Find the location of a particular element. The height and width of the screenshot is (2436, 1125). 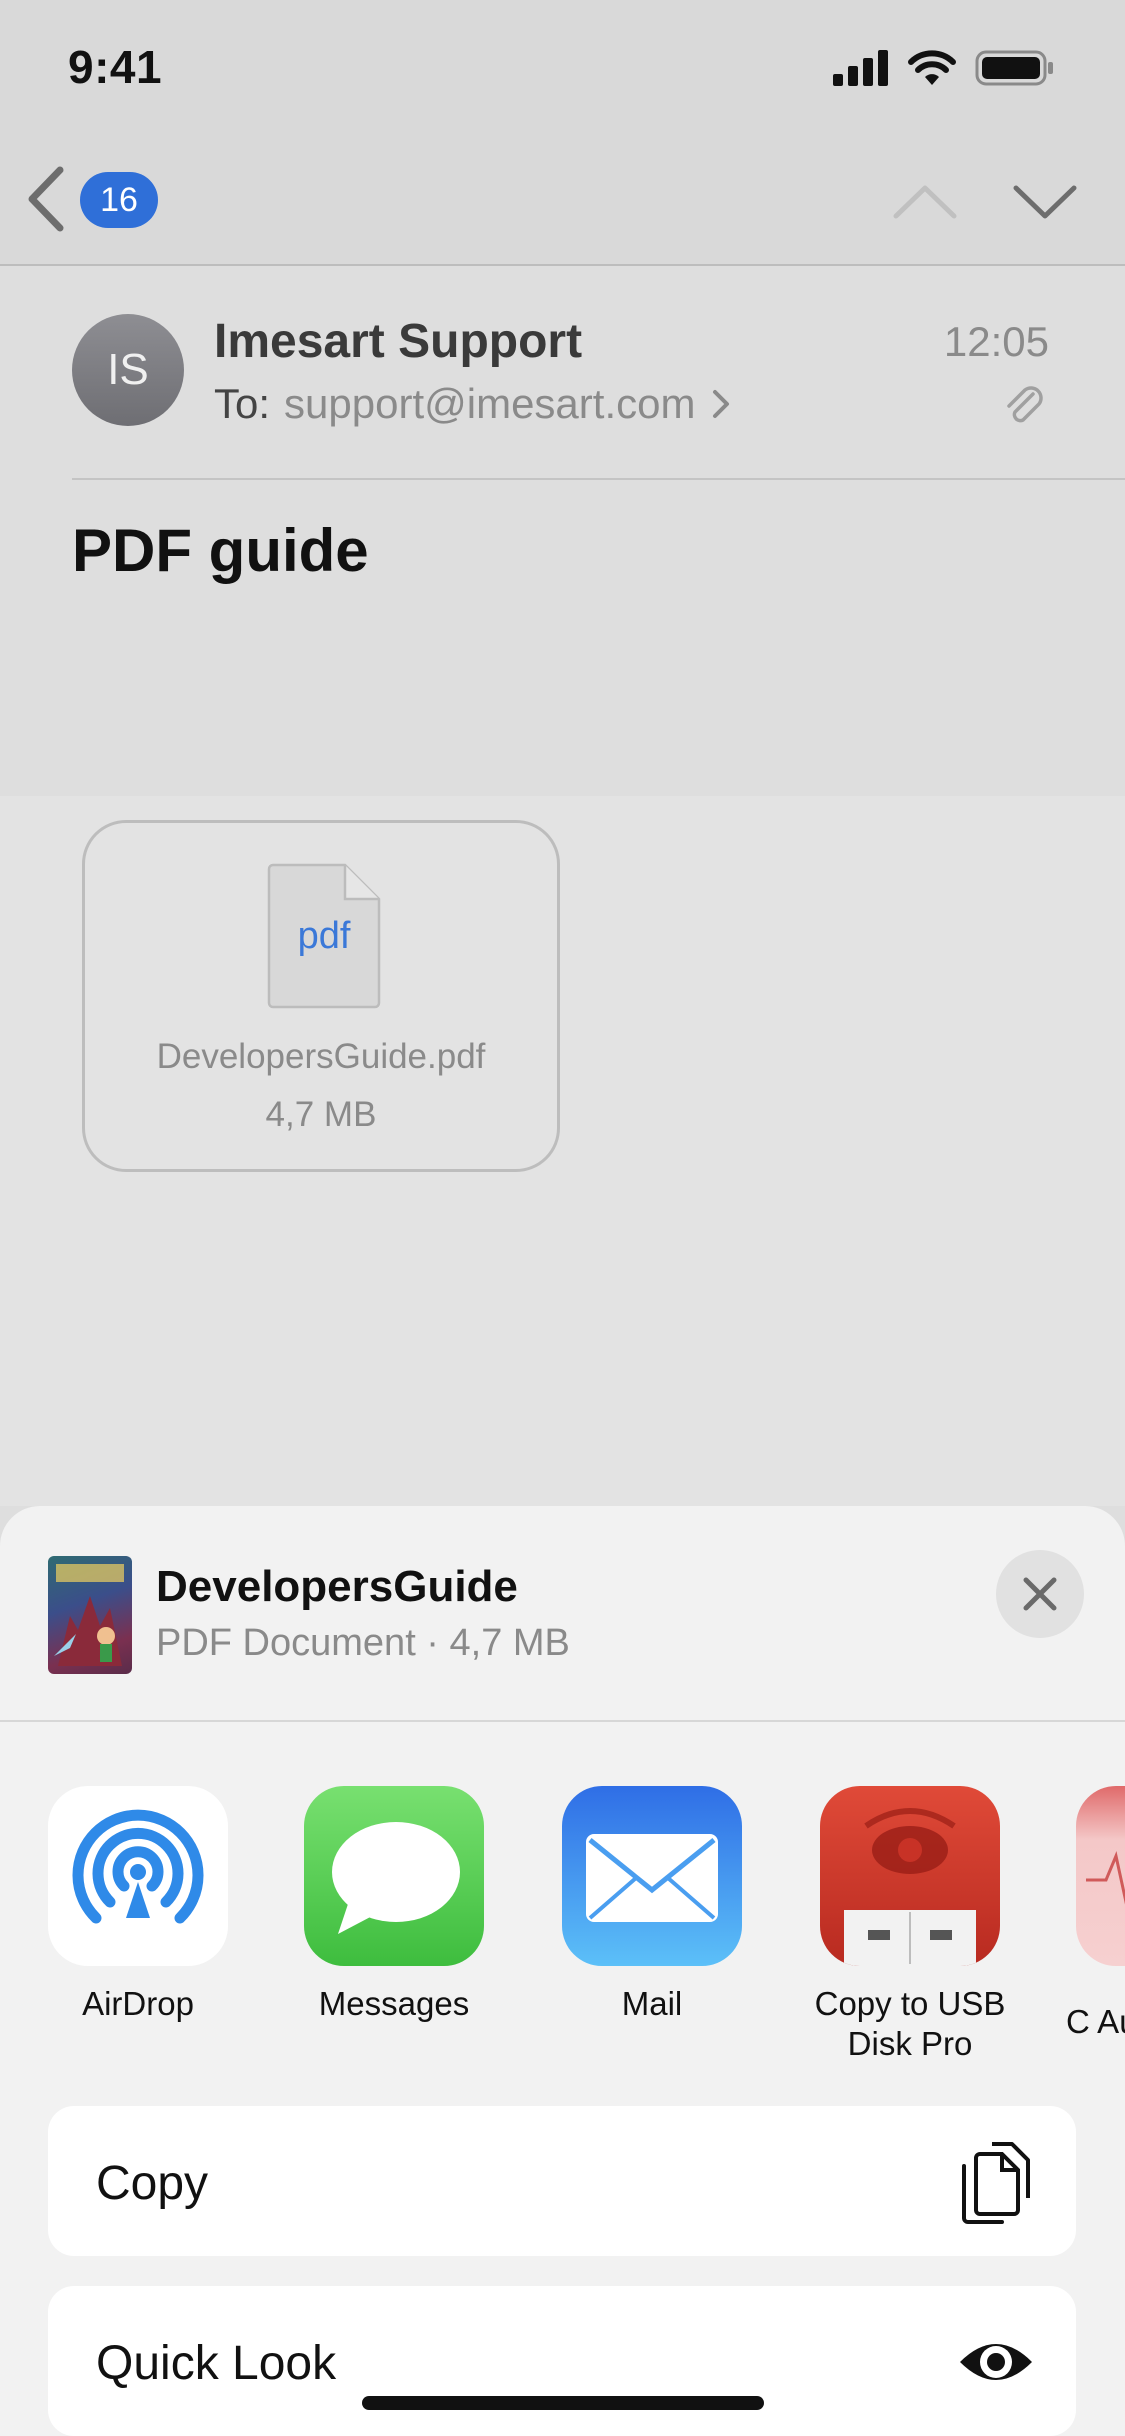

close-share-sheet-button is located at coordinates (1040, 1594).